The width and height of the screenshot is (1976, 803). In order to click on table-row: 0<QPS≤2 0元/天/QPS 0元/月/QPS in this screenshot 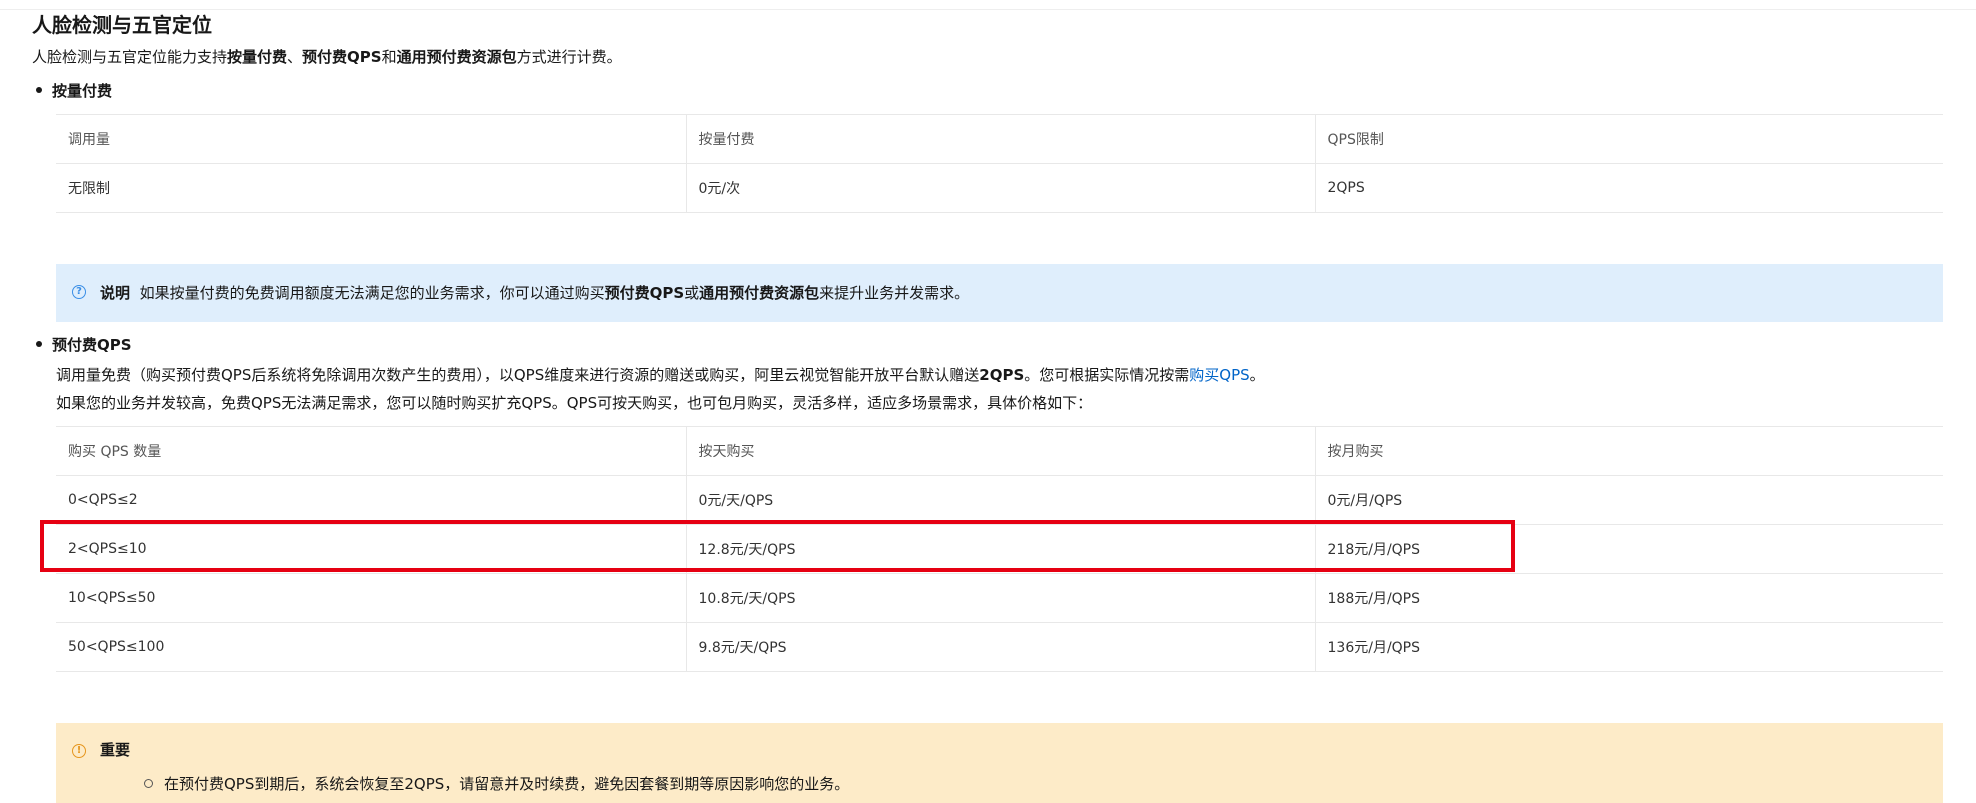, I will do `click(999, 500)`.